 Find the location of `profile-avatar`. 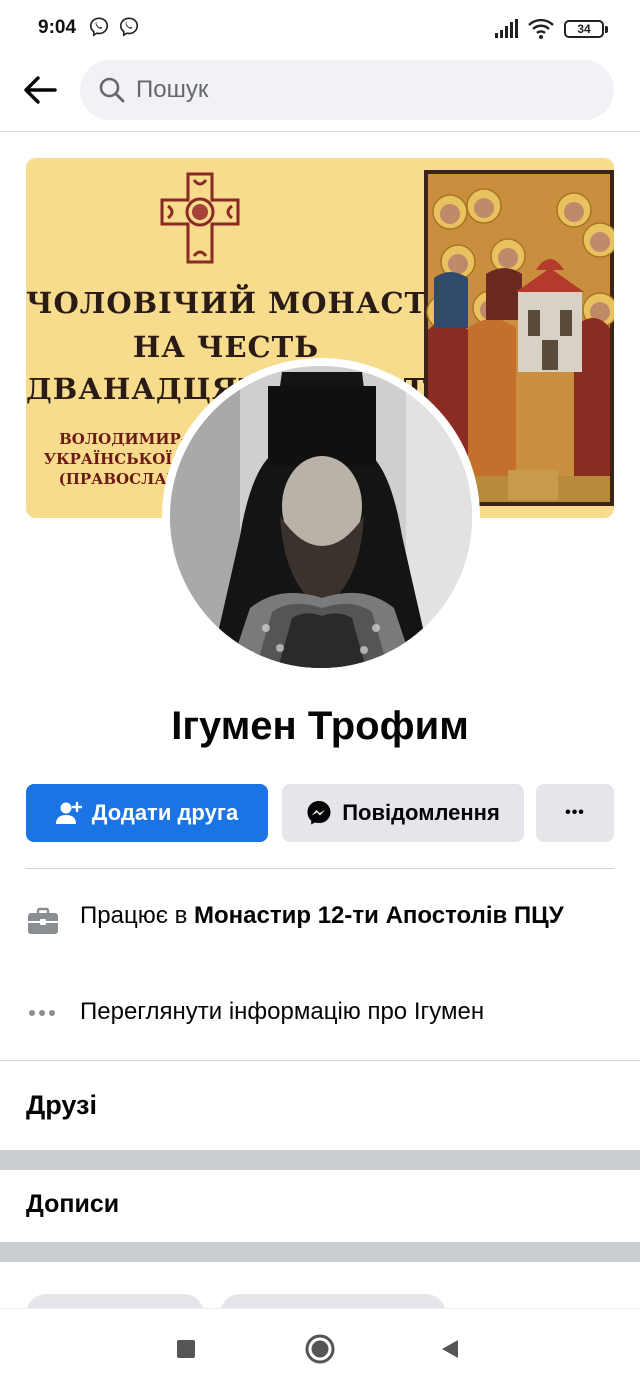

profile-avatar is located at coordinates (321, 517).